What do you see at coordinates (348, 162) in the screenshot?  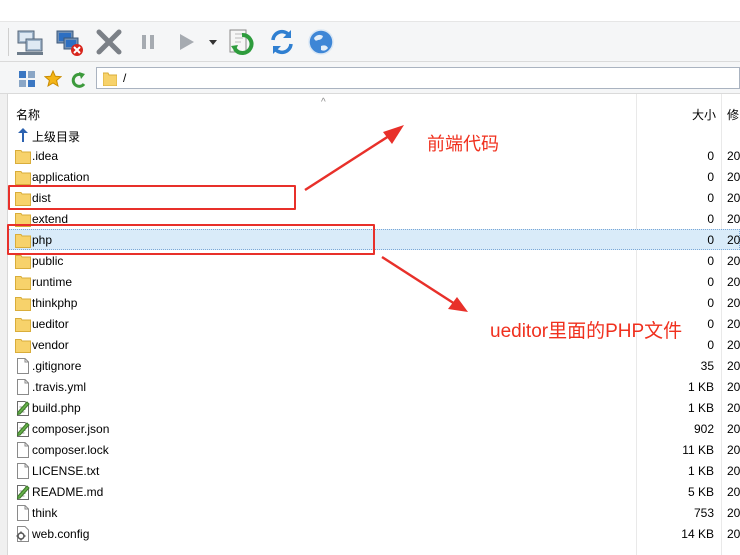 I see `arrow-to-frontend-label` at bounding box center [348, 162].